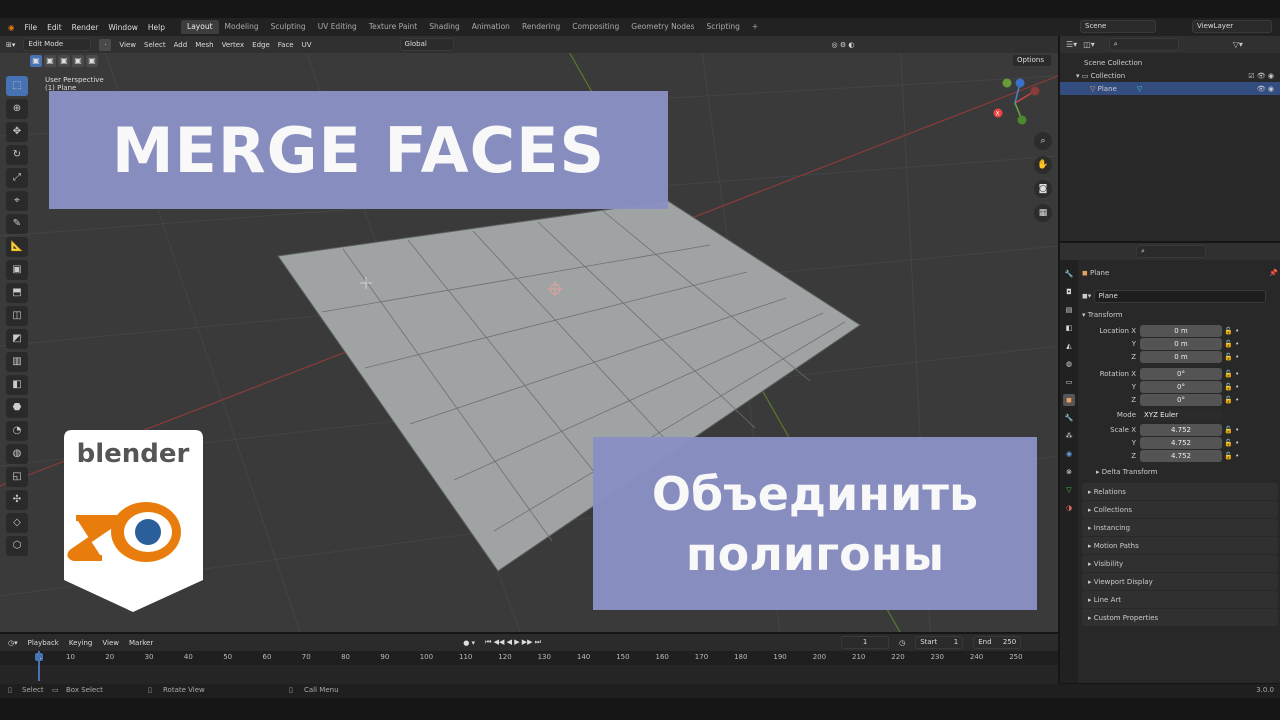 The image size is (1280, 720). I want to click on add-menu: Add, so click(181, 45).